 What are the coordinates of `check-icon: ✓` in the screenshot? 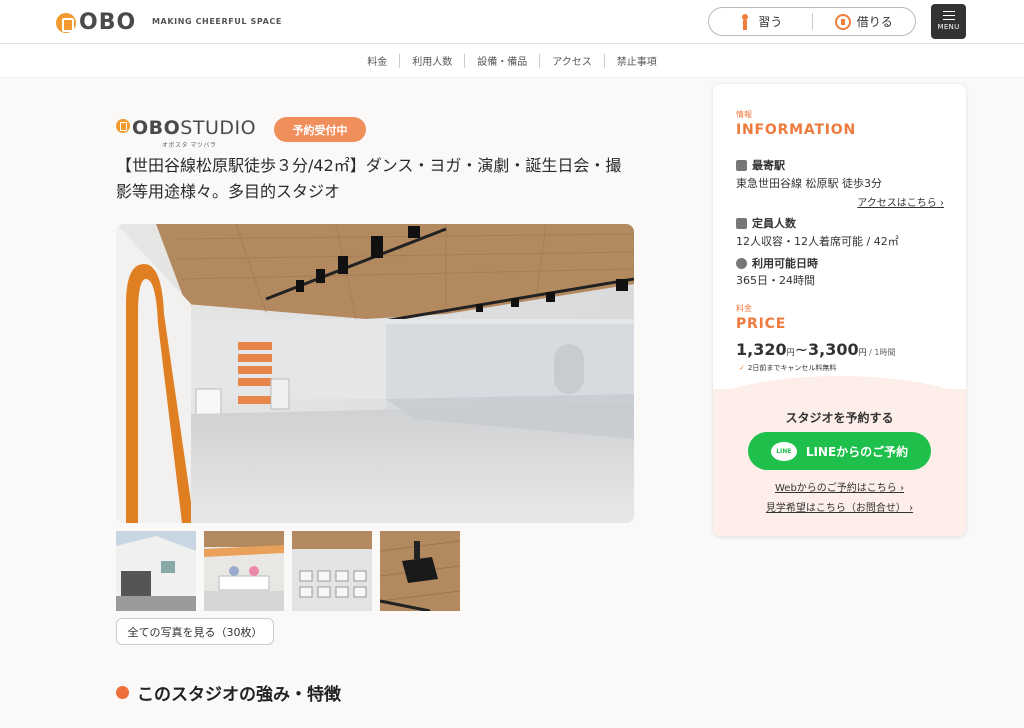 It's located at (742, 368).